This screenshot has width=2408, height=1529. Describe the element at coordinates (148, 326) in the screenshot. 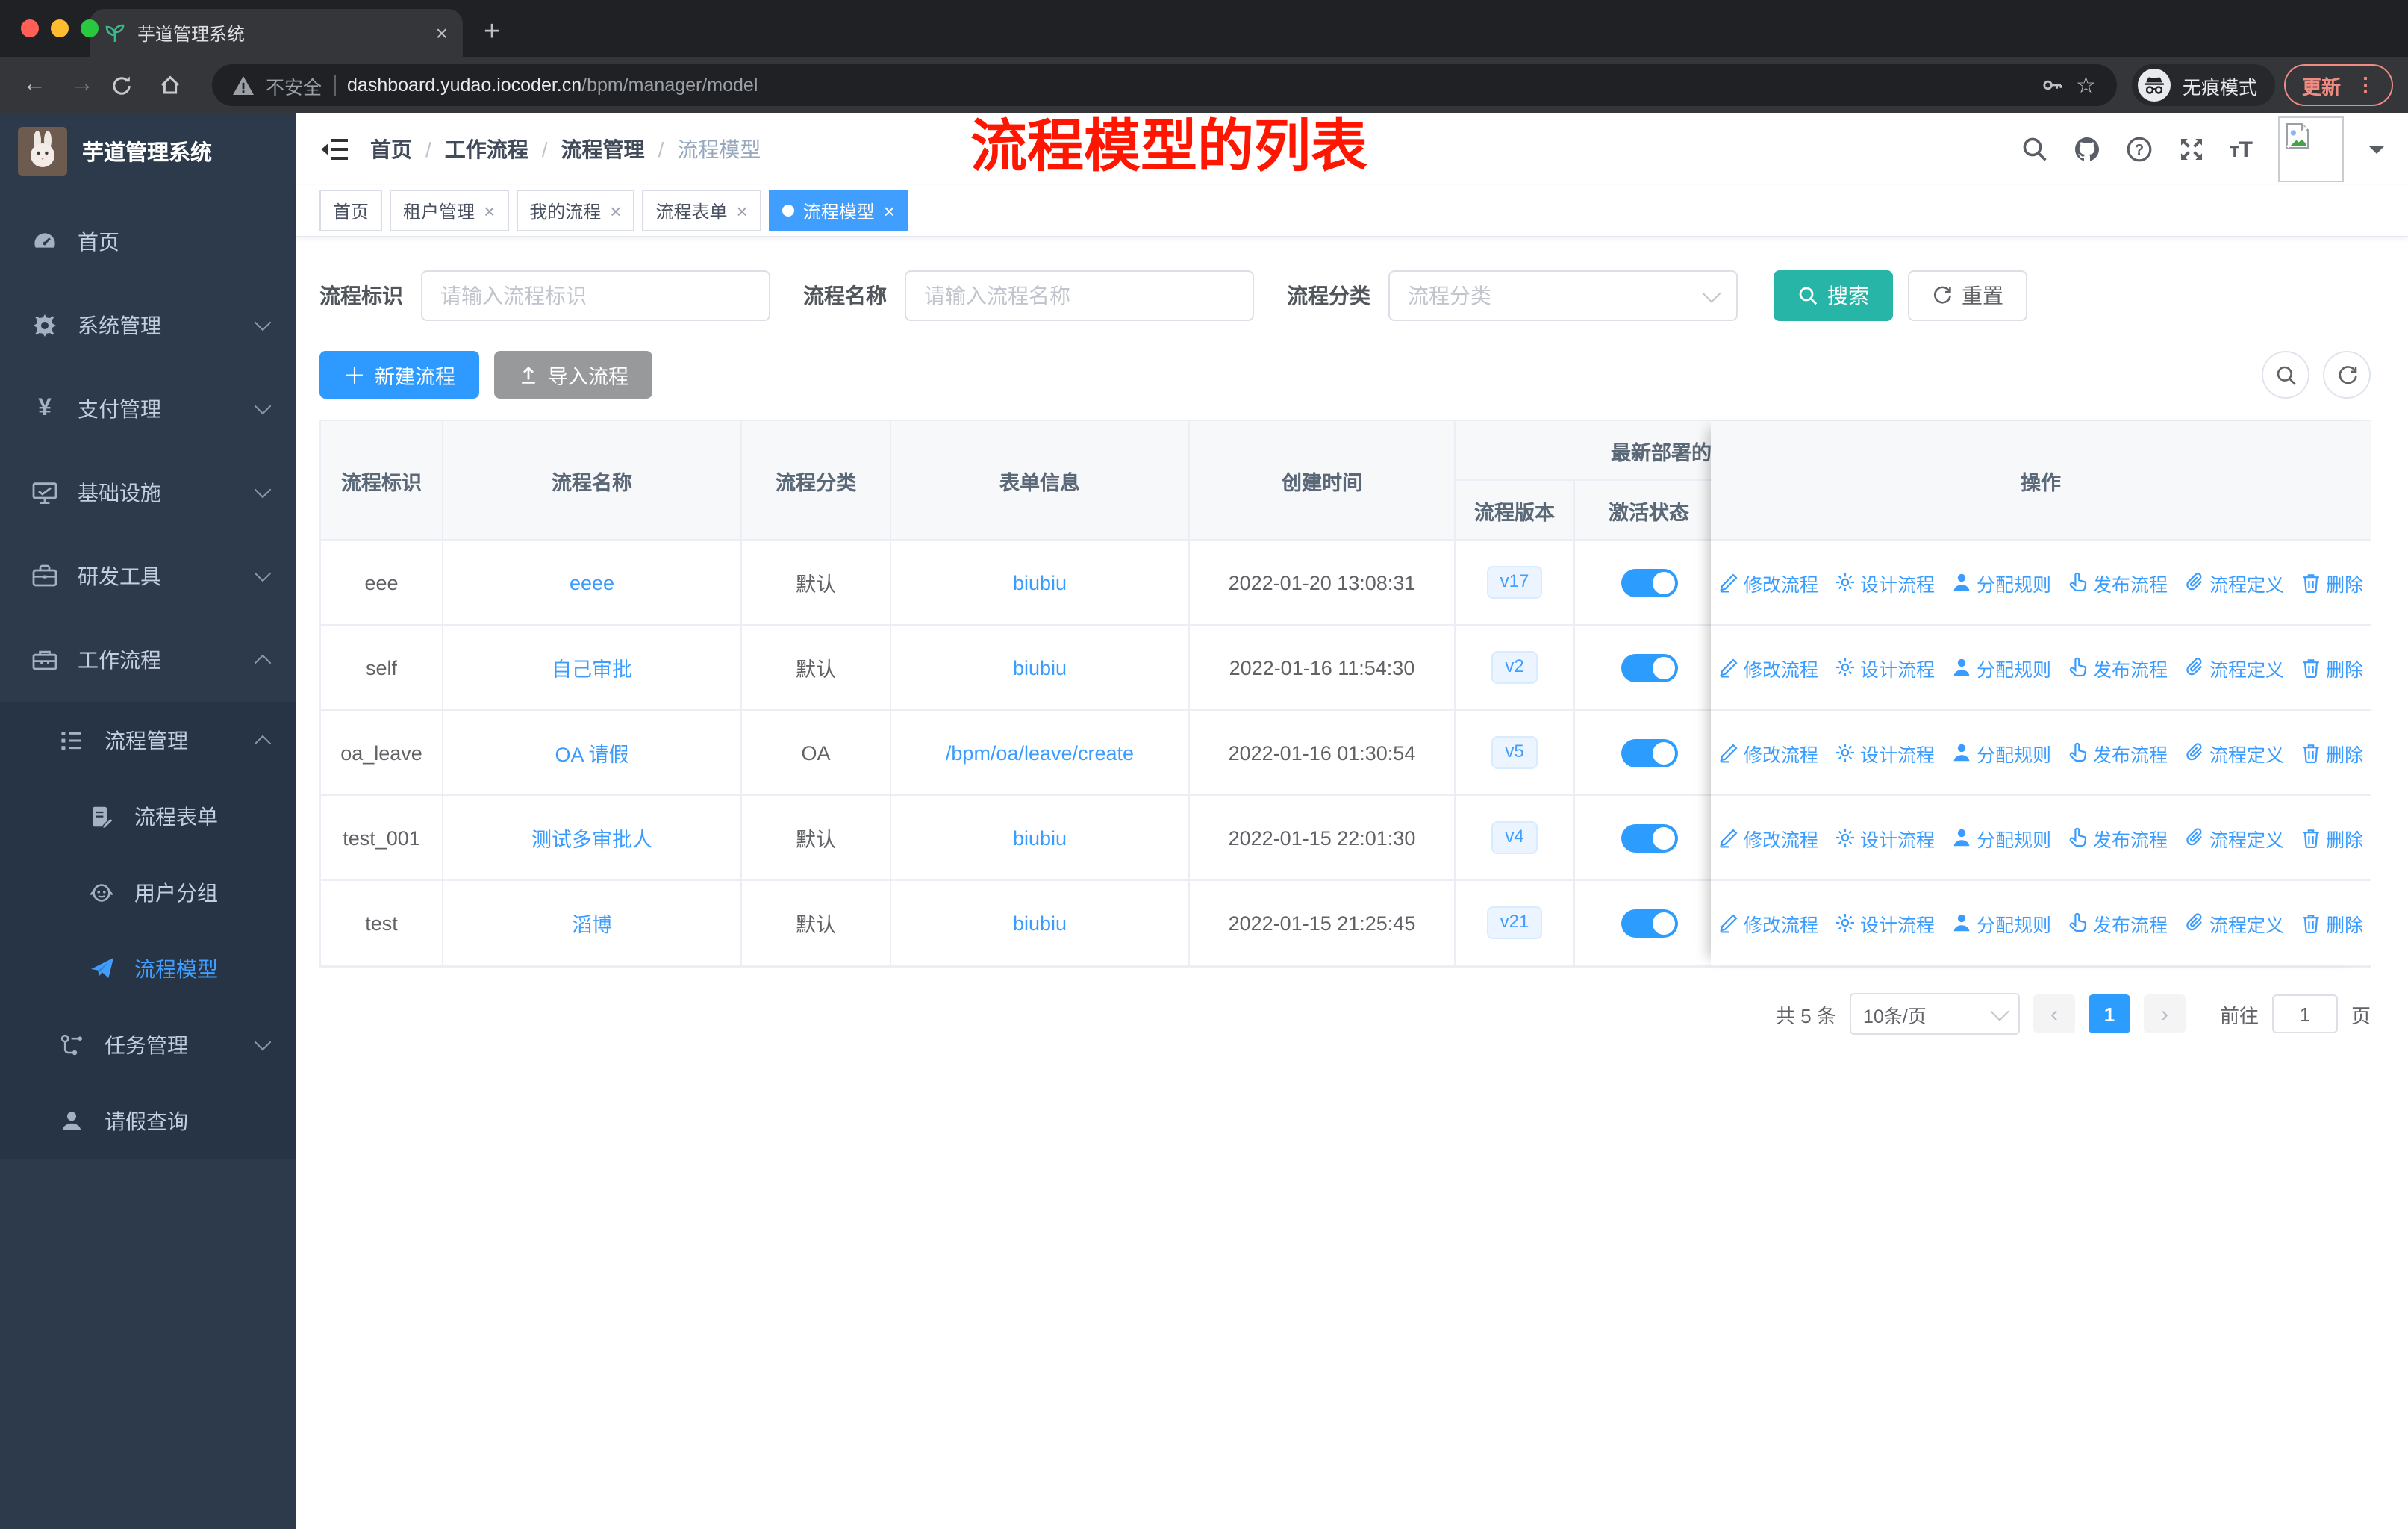

I see `sidebar-item-gear: 系统管理` at that location.